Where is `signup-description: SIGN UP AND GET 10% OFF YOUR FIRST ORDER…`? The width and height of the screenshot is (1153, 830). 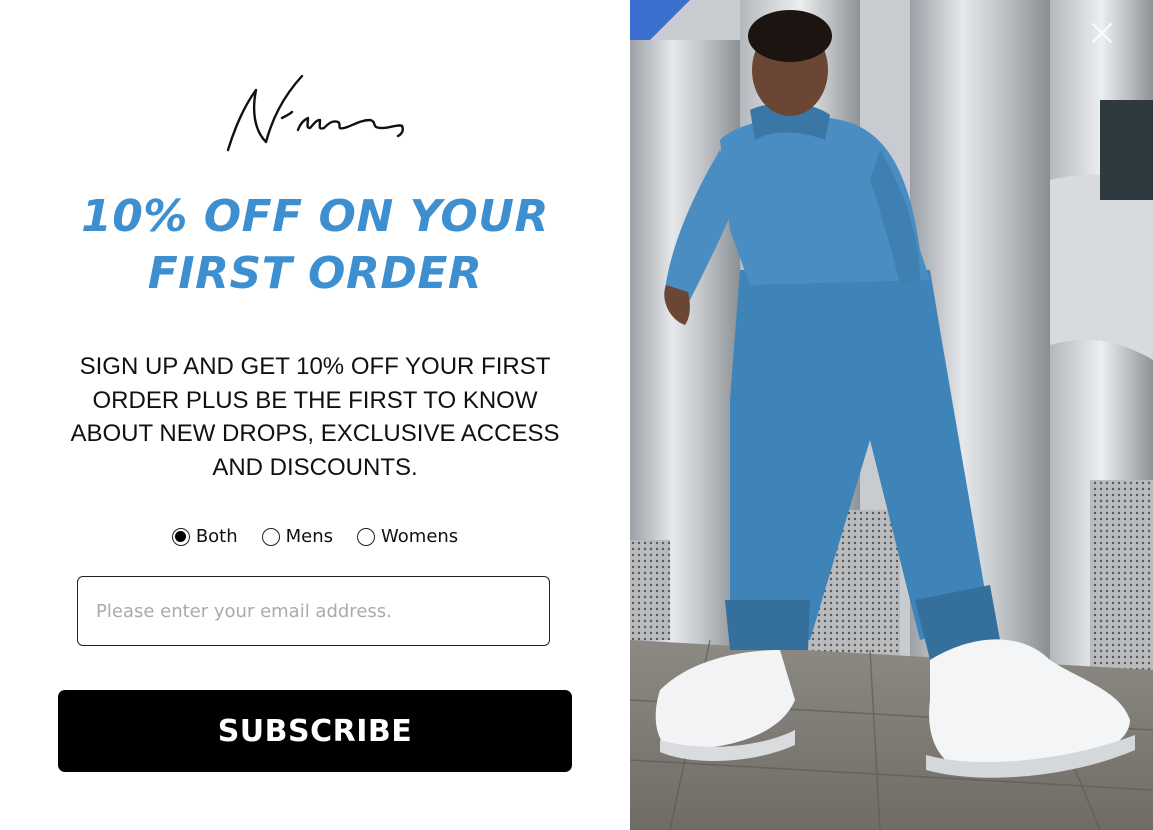
signup-description: SIGN UP AND GET 10% OFF YOUR FIRST ORDER… is located at coordinates (315, 417).